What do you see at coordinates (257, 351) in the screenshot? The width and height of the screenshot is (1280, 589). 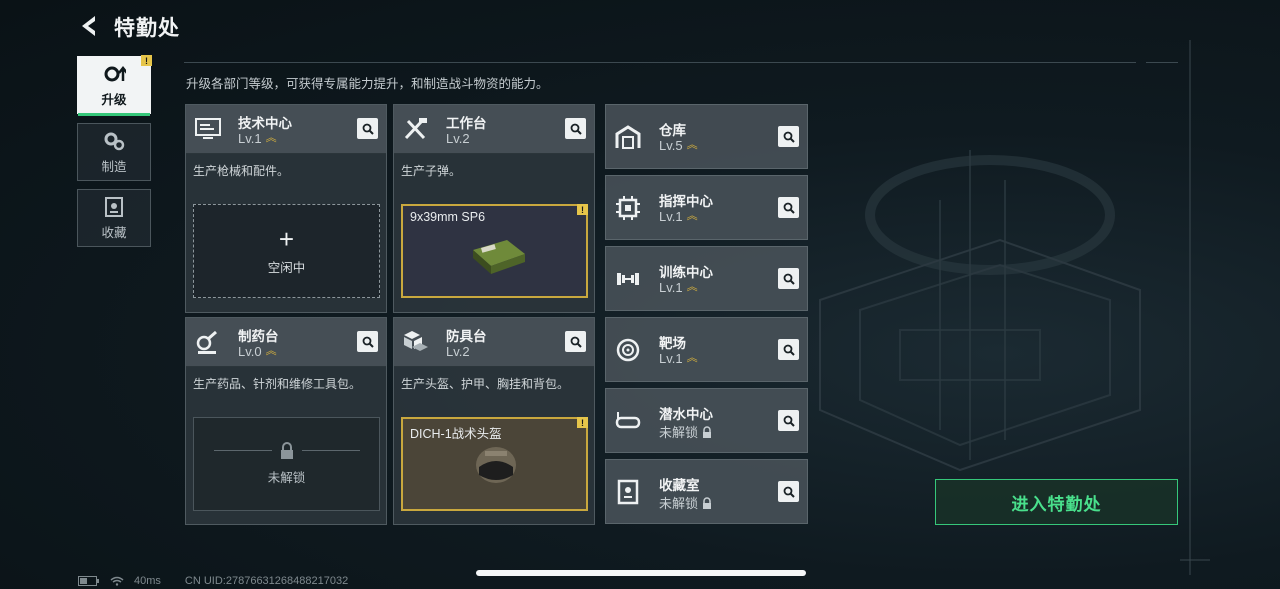 I see `facility-level: Lv.0 ︽` at bounding box center [257, 351].